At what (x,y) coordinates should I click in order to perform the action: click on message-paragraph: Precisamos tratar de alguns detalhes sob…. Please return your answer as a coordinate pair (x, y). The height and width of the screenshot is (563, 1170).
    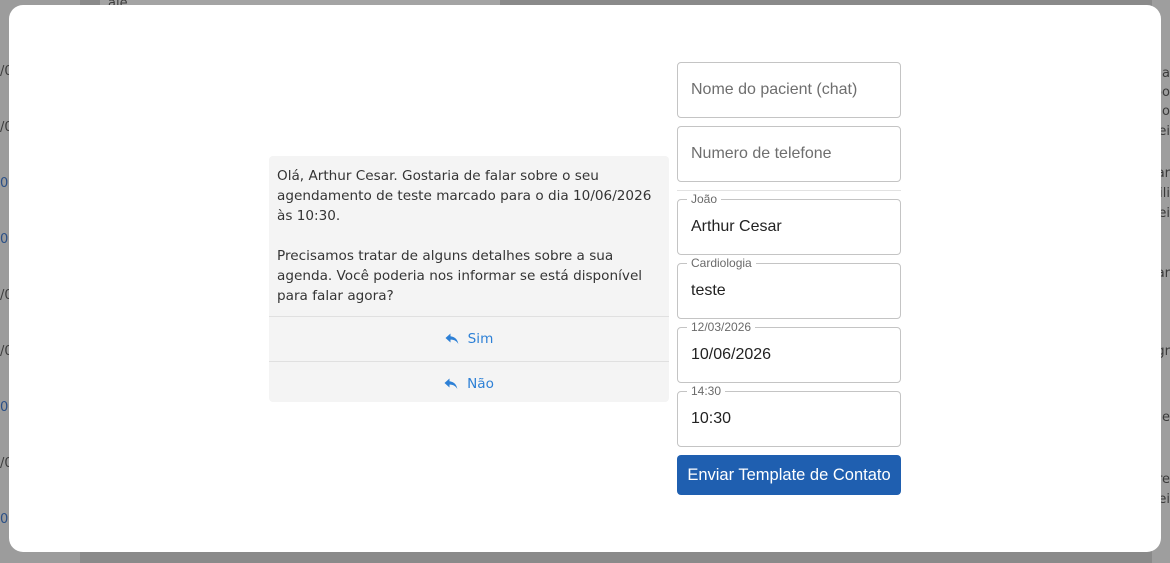
    Looking at the image, I should click on (460, 276).